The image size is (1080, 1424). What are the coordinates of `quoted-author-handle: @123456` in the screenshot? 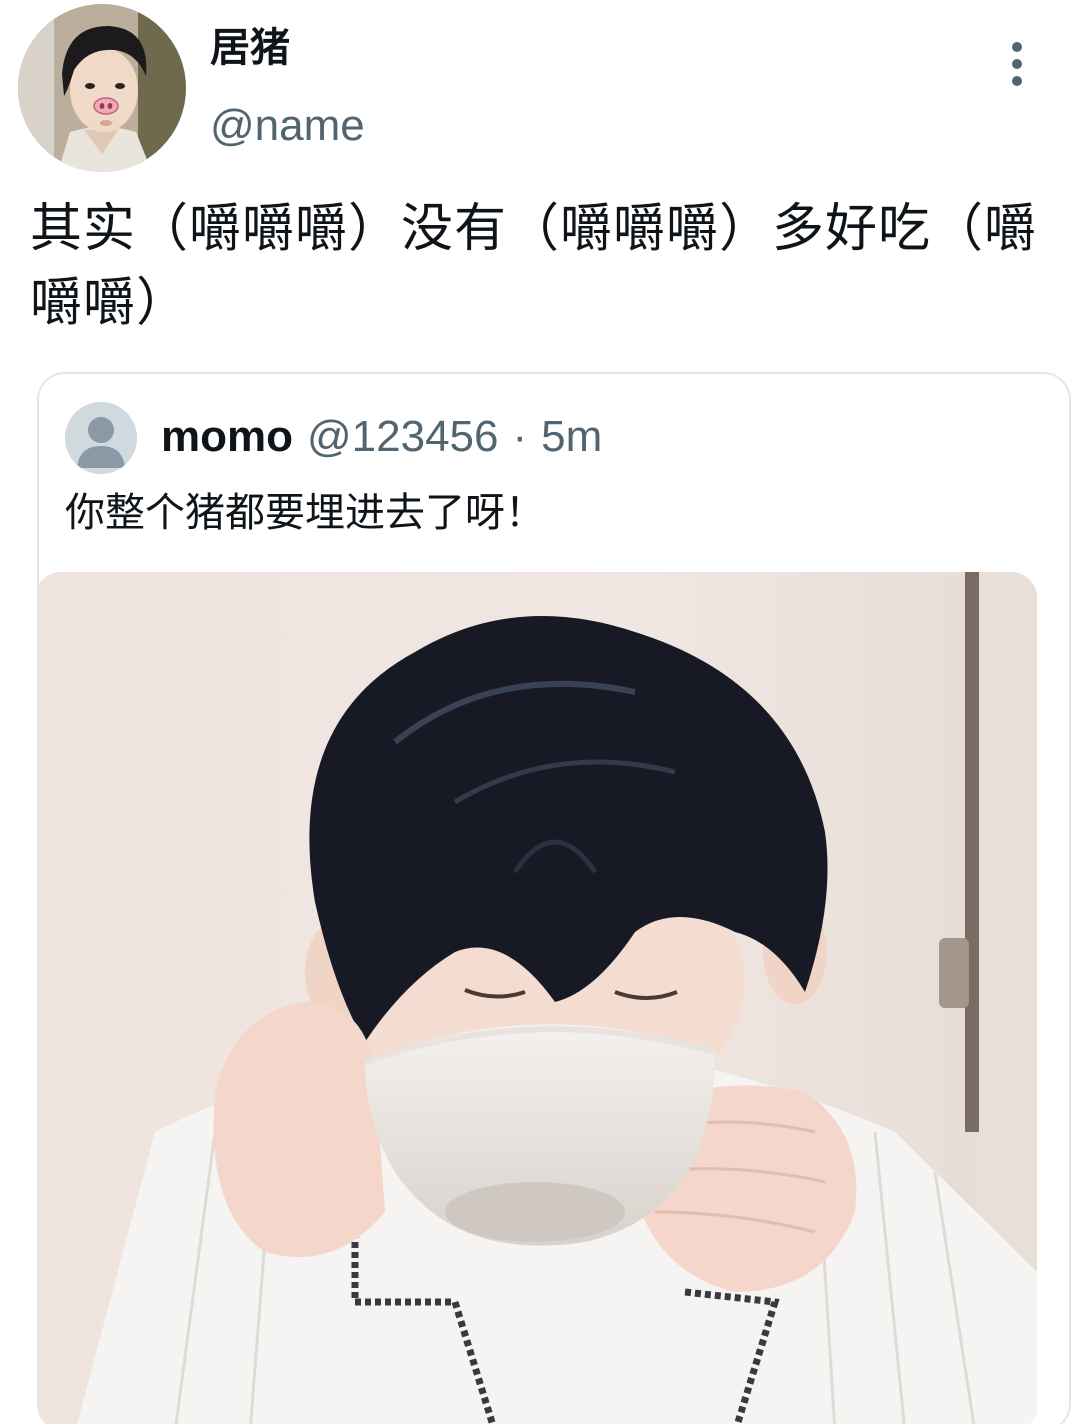 It's located at (403, 437).